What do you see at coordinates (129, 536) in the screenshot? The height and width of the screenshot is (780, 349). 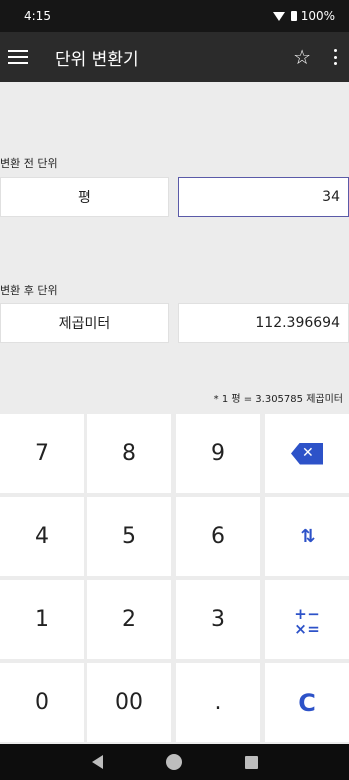 I see `key-5: 5` at bounding box center [129, 536].